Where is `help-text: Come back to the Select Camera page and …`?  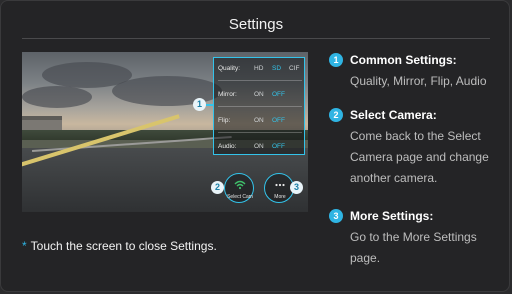 help-text: Come back to the Select Camera page and … is located at coordinates (419, 157).